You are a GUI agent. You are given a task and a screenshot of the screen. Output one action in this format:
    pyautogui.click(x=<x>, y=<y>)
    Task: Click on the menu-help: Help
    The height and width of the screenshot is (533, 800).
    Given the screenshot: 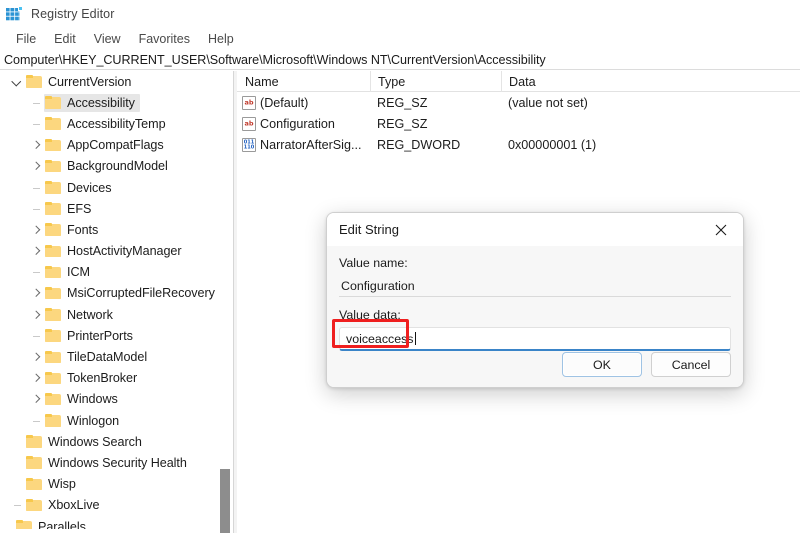 What is the action you would take?
    pyautogui.click(x=221, y=39)
    